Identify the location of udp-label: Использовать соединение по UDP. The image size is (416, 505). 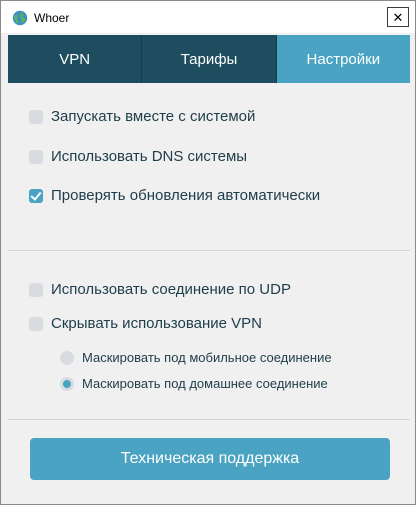
(171, 289).